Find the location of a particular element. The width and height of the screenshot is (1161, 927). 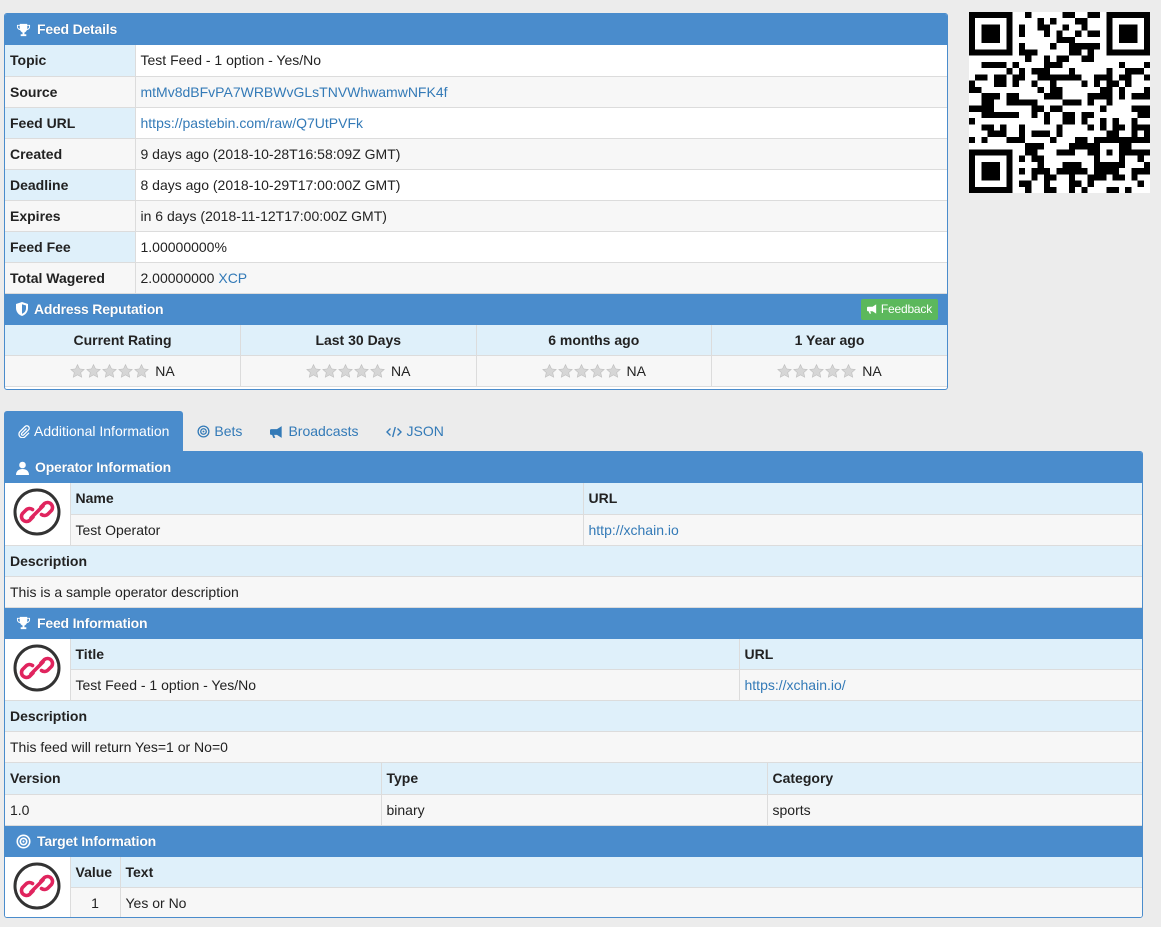

target-value-label: Value is located at coordinates (95, 872).